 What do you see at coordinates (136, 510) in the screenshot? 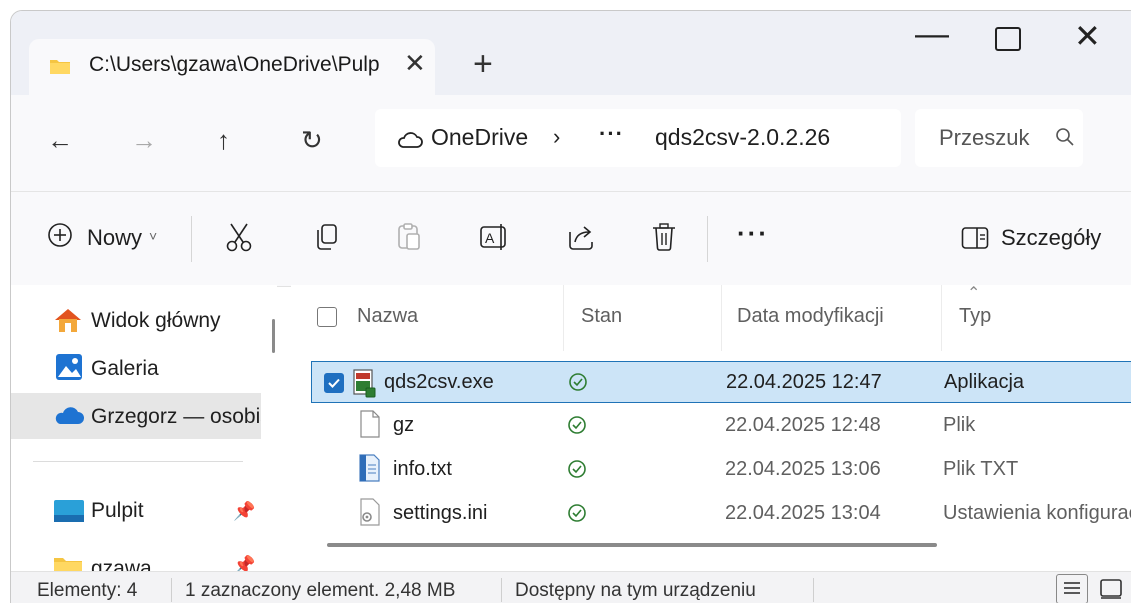
I see `sidebar-item-desktop: Pulpit 📌` at bounding box center [136, 510].